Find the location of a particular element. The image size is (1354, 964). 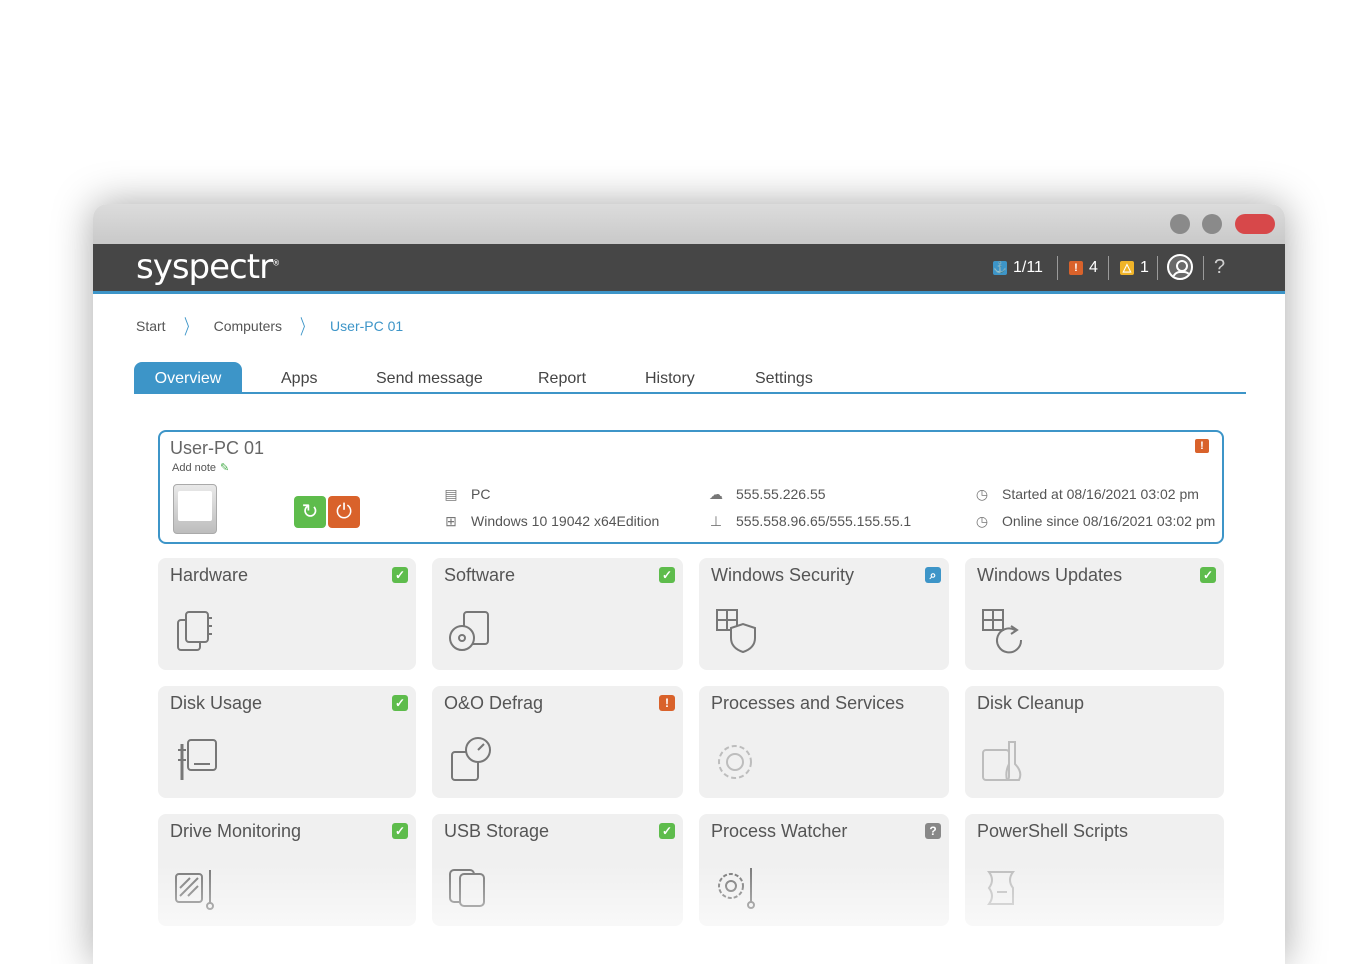

warning-status: △ 1 is located at coordinates (1134, 268).